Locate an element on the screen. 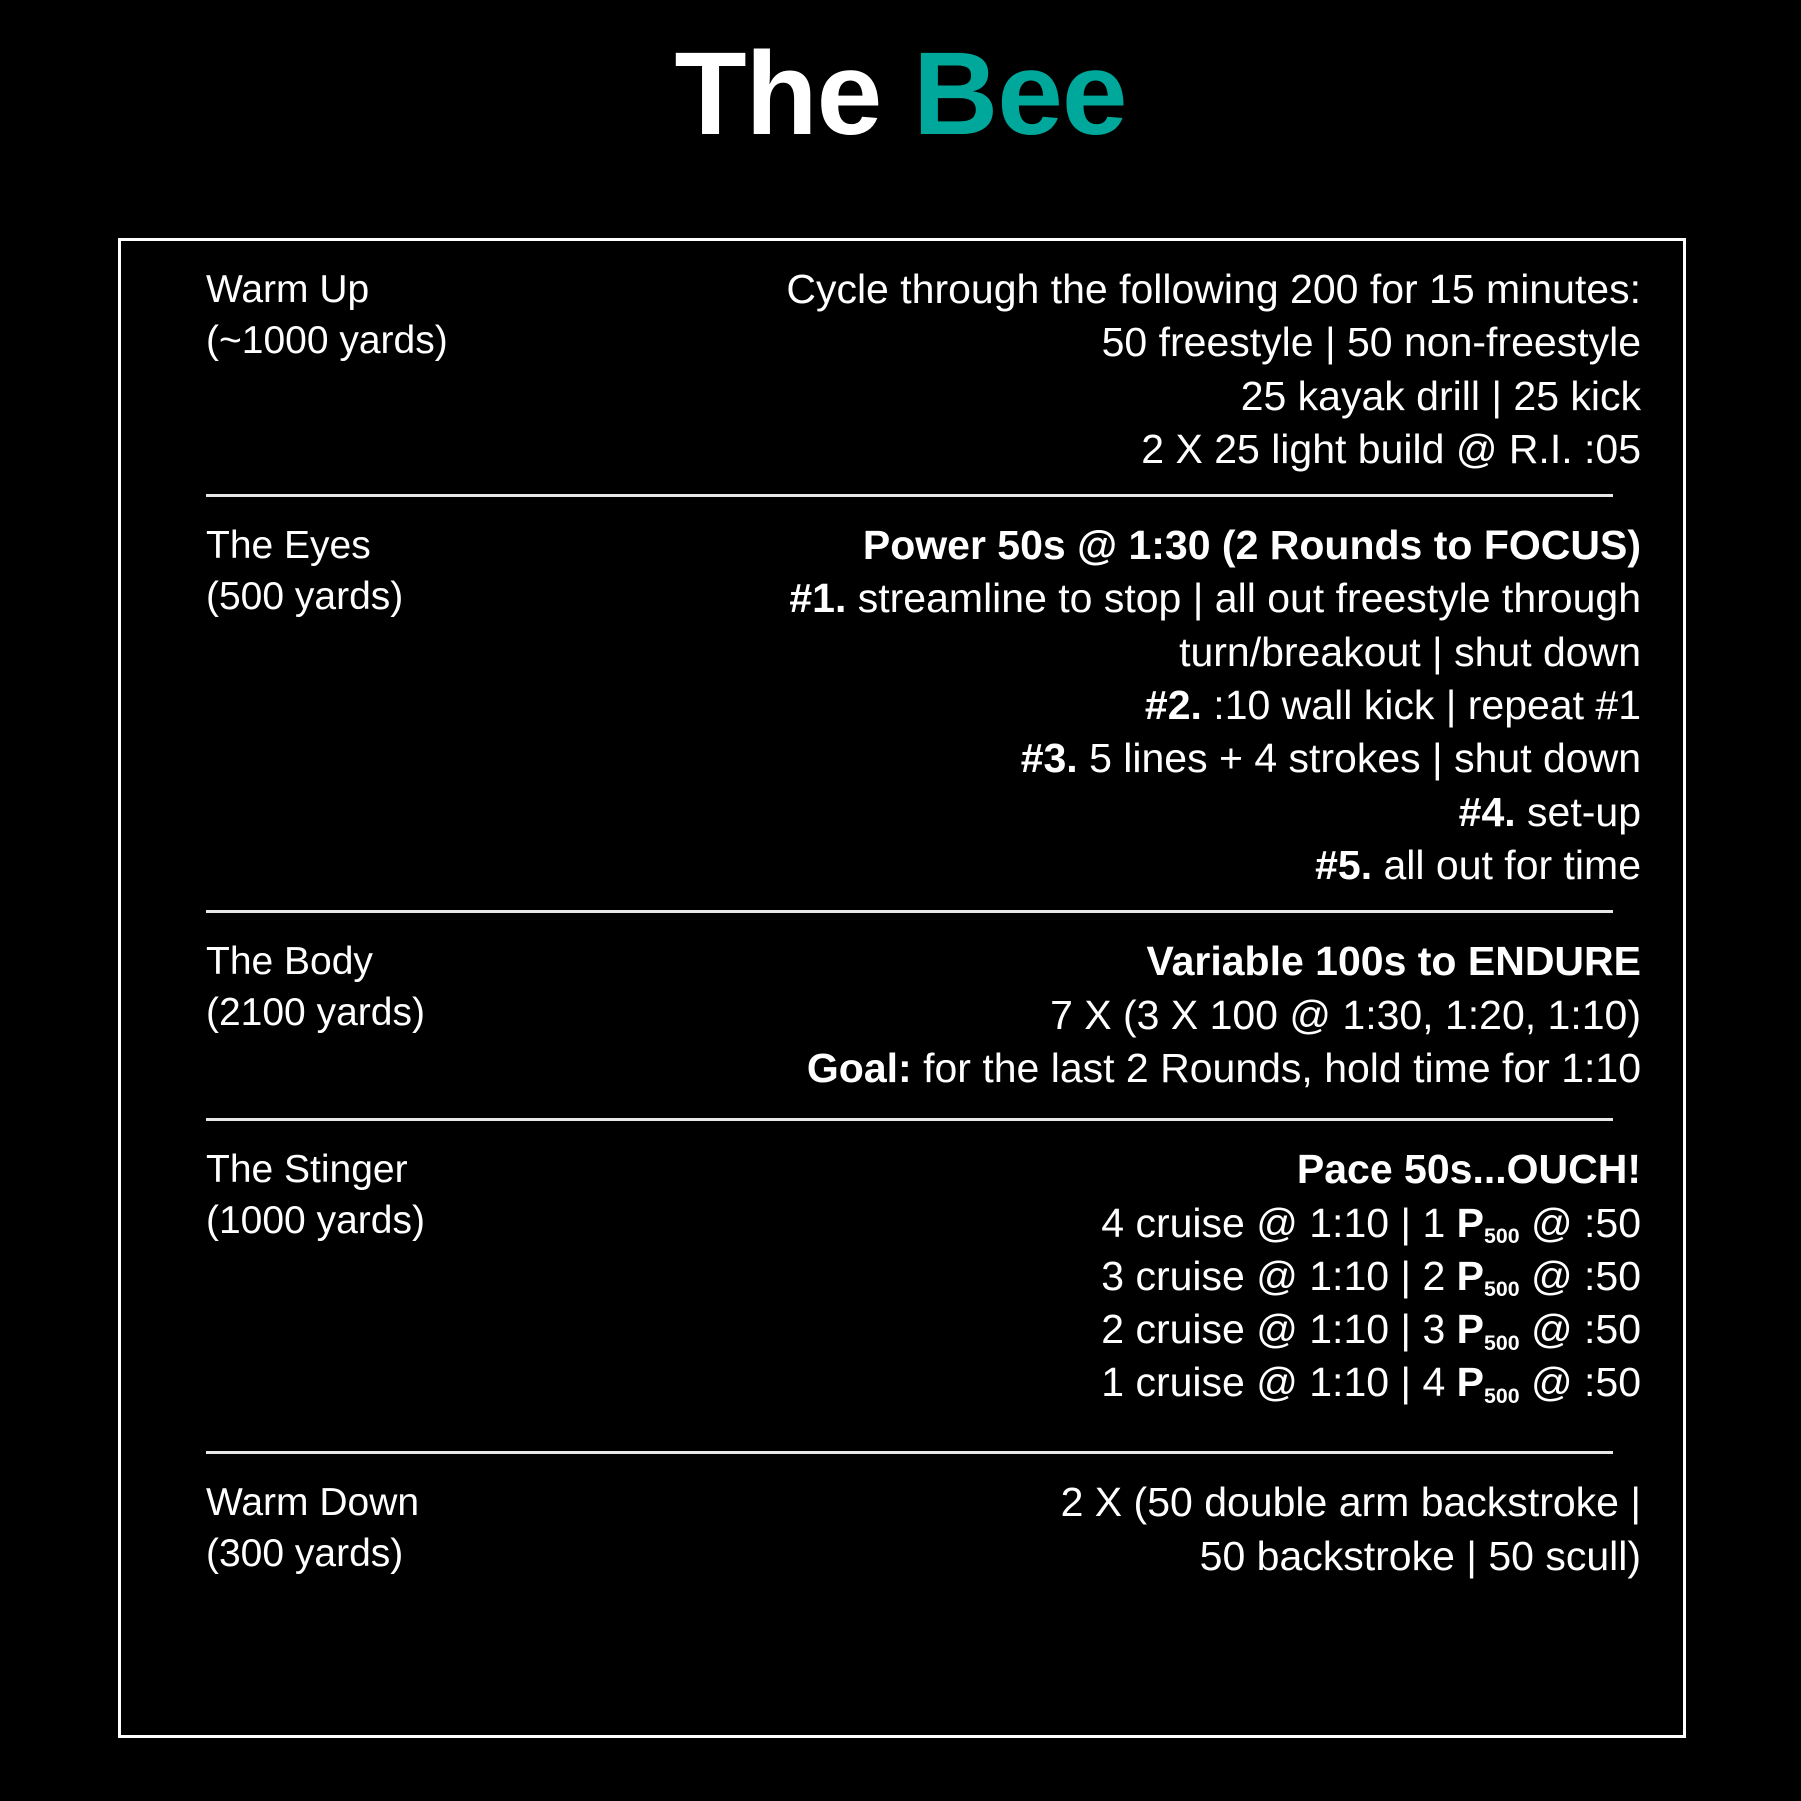  row-prefix: 4 cruise @ 1:10 | 1 is located at coordinates (1279, 1222).